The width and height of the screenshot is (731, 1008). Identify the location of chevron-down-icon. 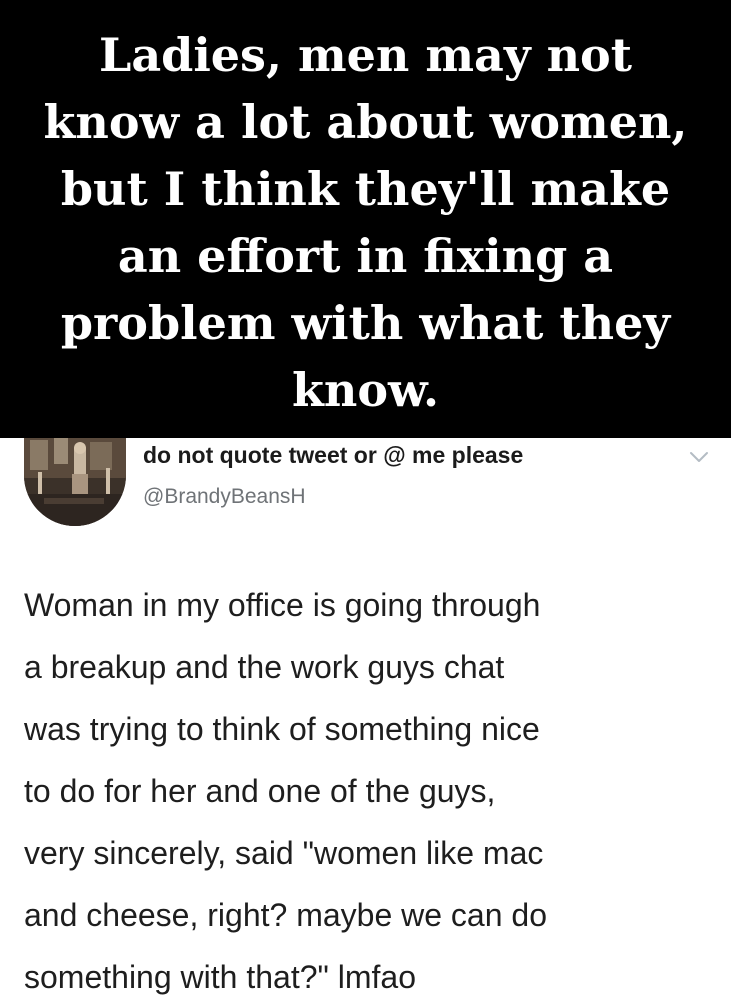
(699, 457).